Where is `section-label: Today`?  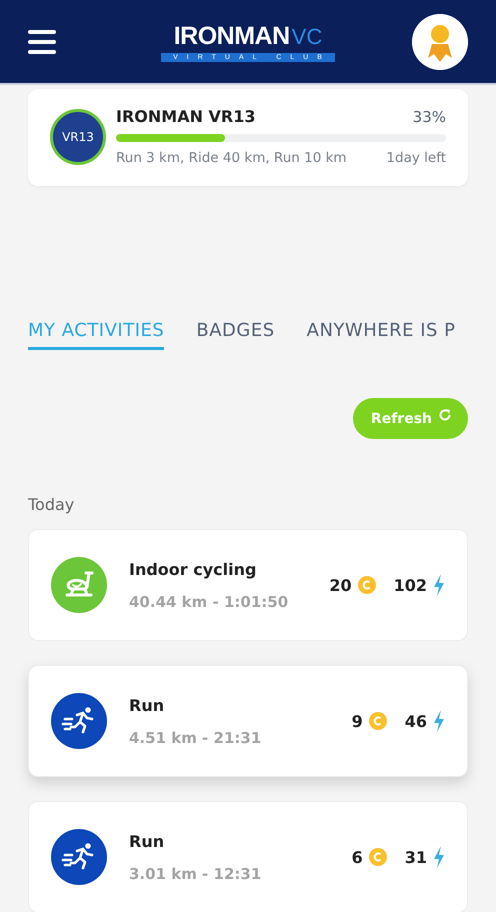 section-label: Today is located at coordinates (52, 504).